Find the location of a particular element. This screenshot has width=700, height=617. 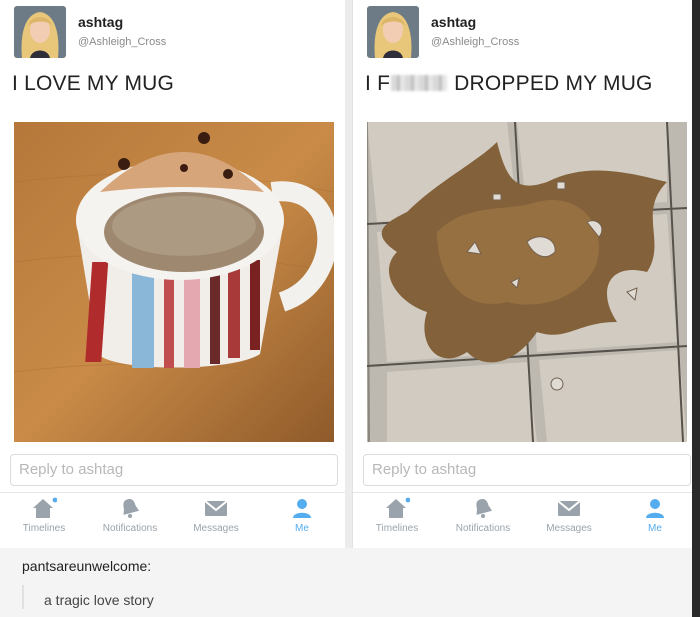

tweet-text-end: DROPPED MY MUG is located at coordinates (553, 83).